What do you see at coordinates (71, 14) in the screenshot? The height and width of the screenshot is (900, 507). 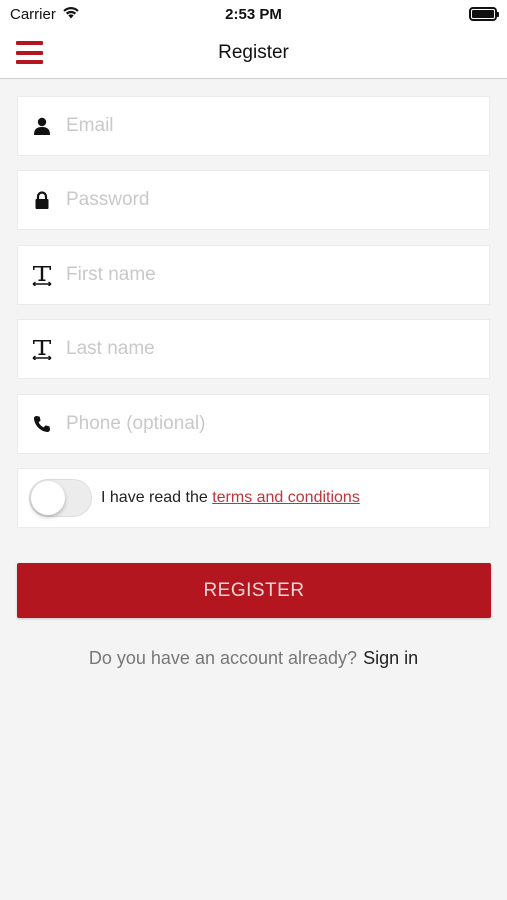 I see `wifi-icon` at bounding box center [71, 14].